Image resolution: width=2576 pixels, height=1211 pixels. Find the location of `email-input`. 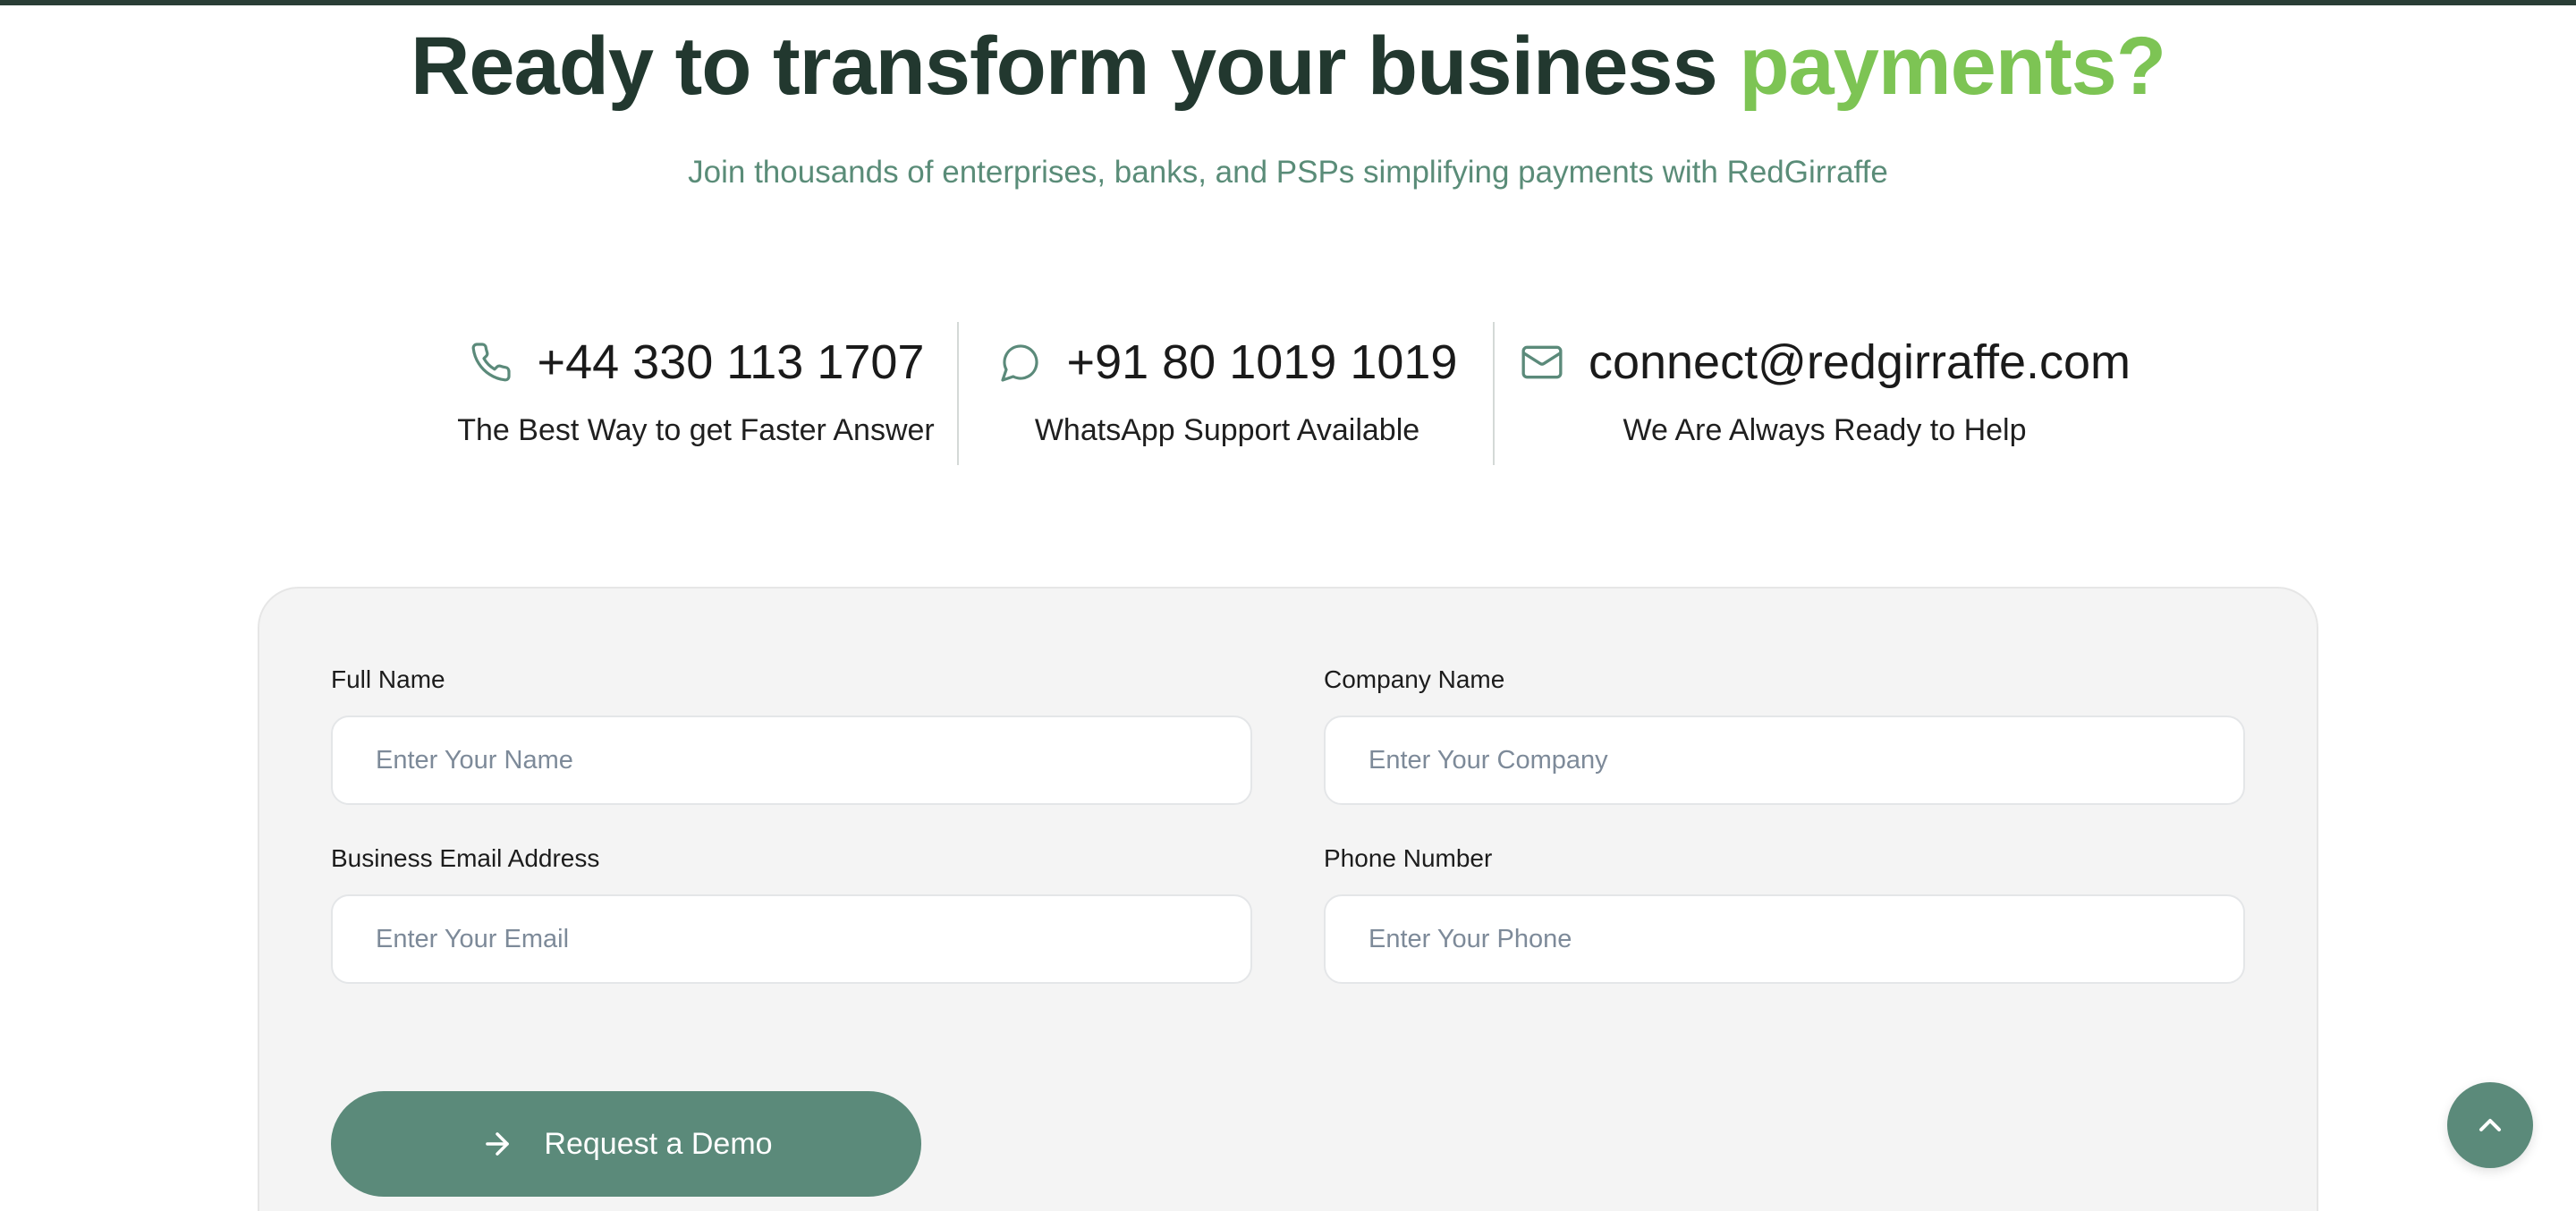

email-input is located at coordinates (791, 939).